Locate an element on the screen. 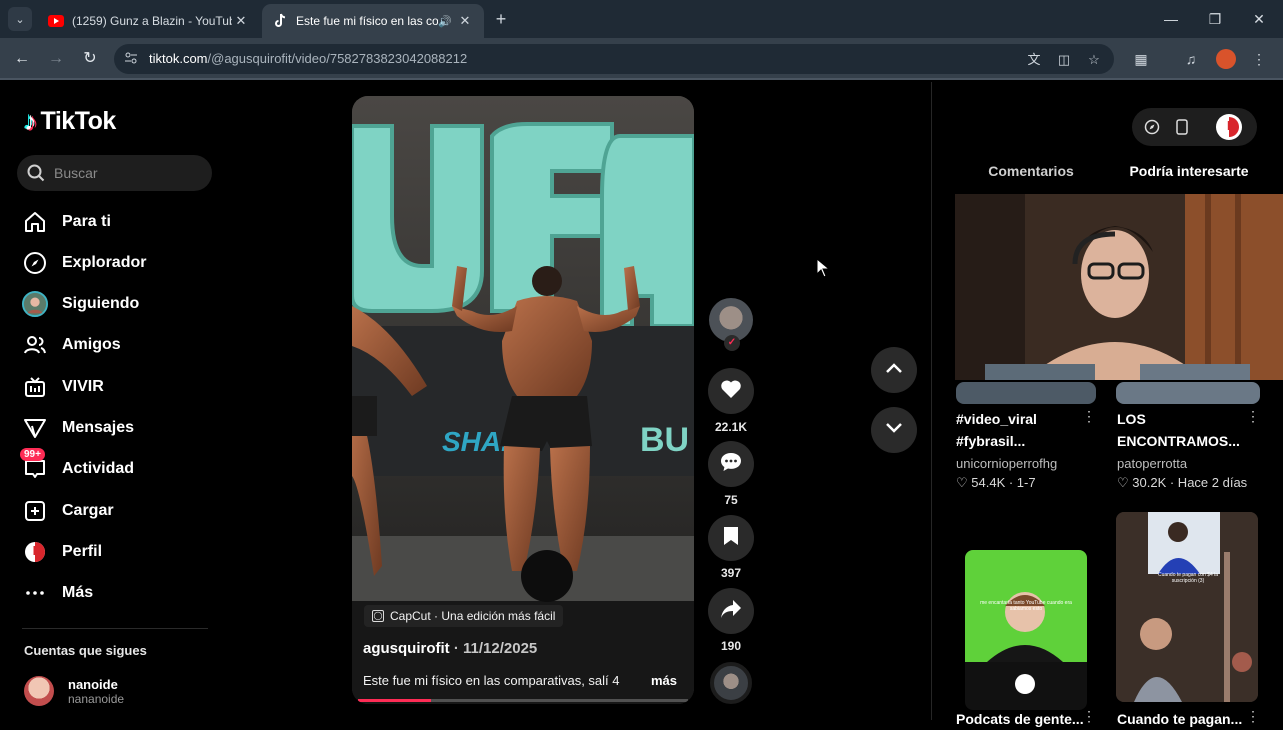 This screenshot has height=730, width=1283. user-avatar-icon is located at coordinates (1229, 127).